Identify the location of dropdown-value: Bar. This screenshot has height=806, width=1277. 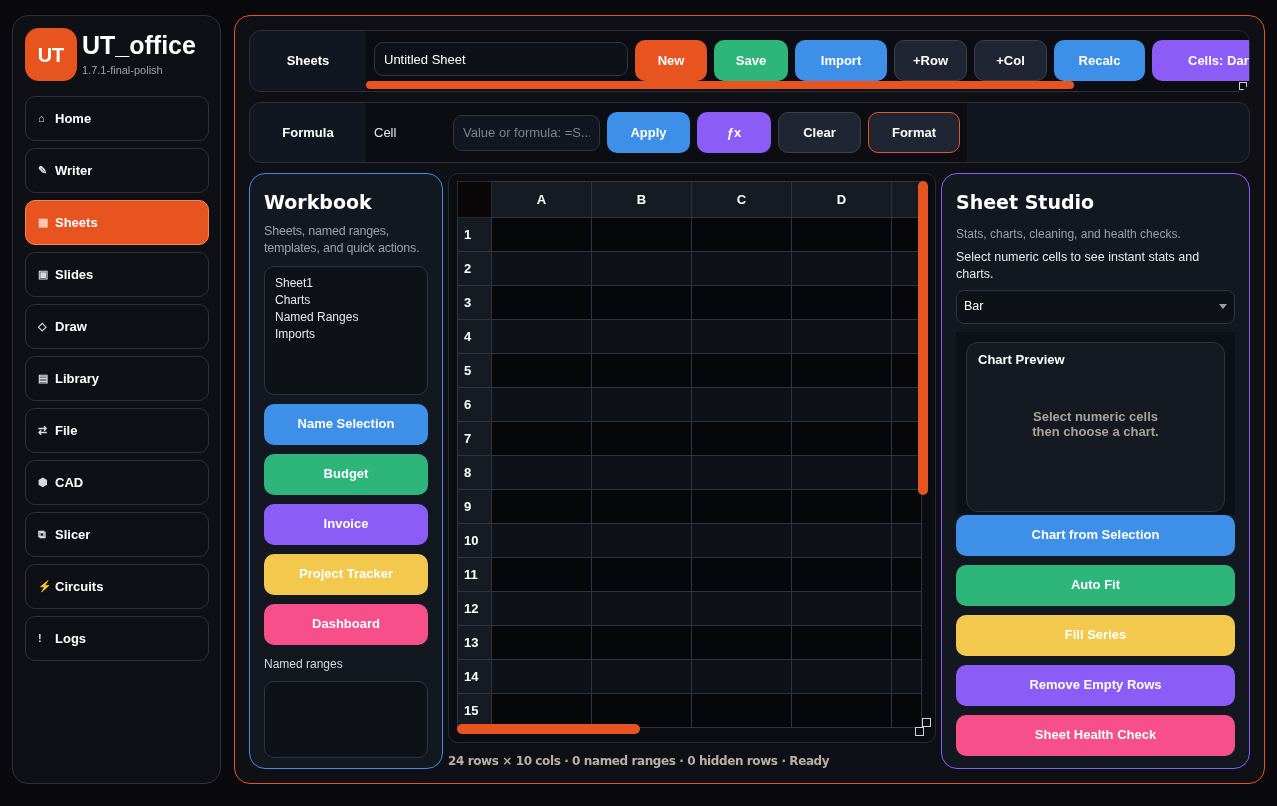
(974, 307).